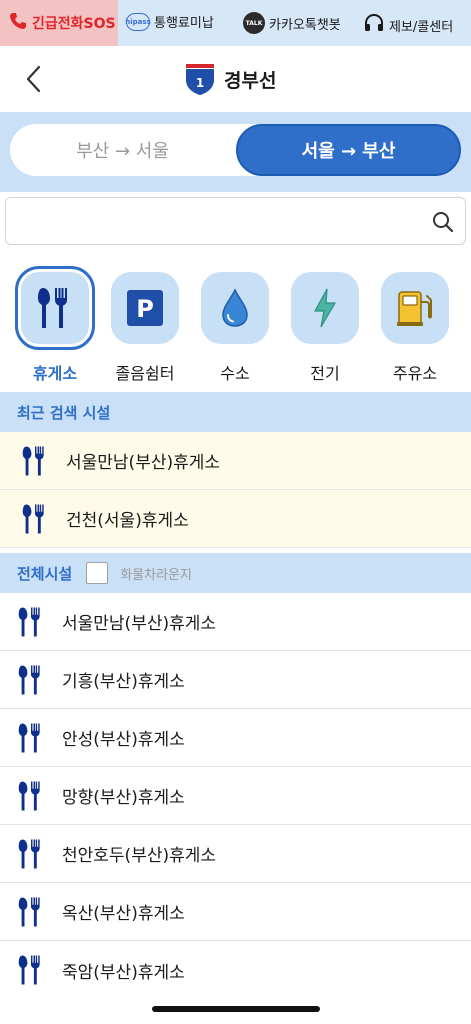 This screenshot has width=471, height=1024. What do you see at coordinates (123, 740) in the screenshot?
I see `facility-name: 안성(부산)휴게소` at bounding box center [123, 740].